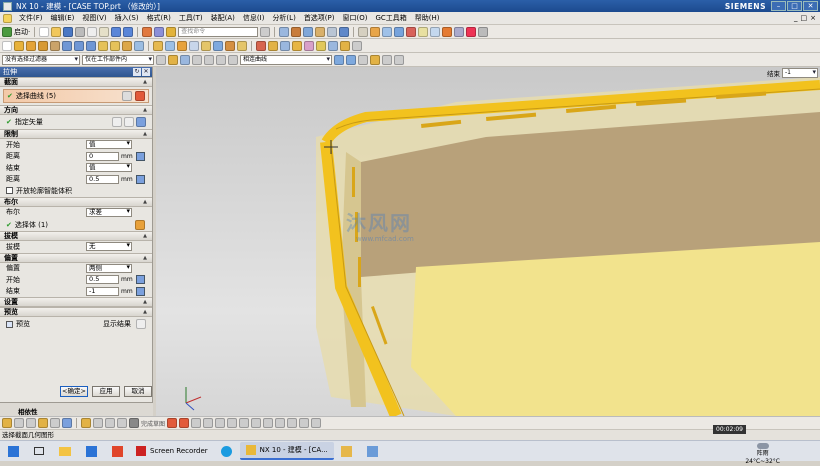 This screenshot has height=466, width=820. What do you see at coordinates (43, 423) in the screenshot?
I see `snap-icon` at bounding box center [43, 423].